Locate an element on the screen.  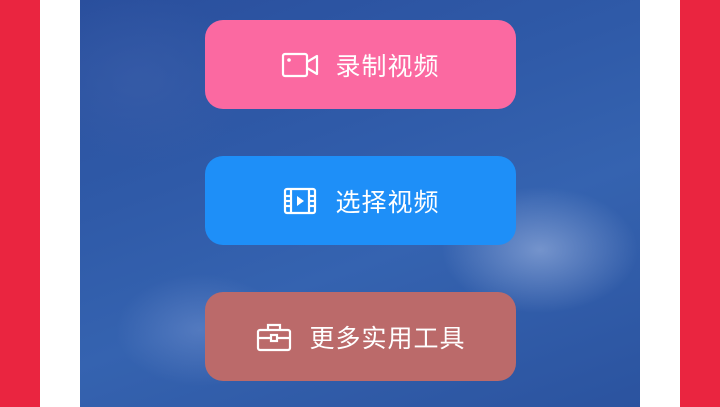
toolbox-icon is located at coordinates (274, 337).